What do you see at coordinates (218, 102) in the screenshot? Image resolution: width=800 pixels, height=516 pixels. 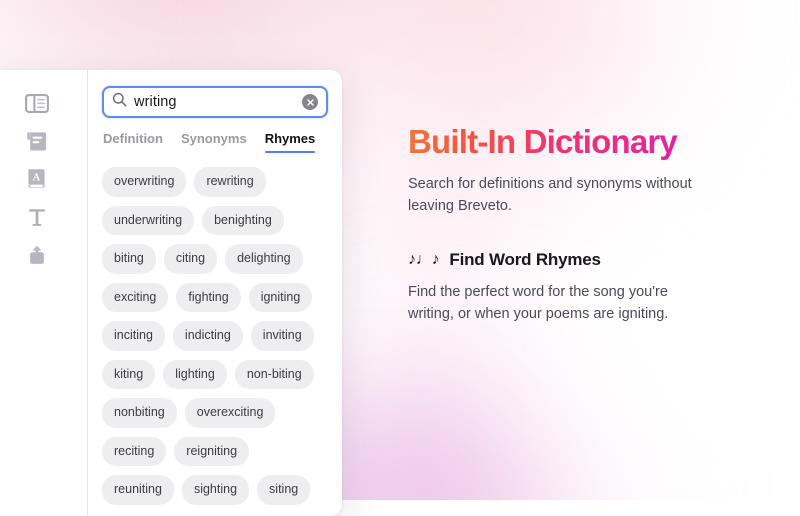 I see `search-input-value: writing` at bounding box center [218, 102].